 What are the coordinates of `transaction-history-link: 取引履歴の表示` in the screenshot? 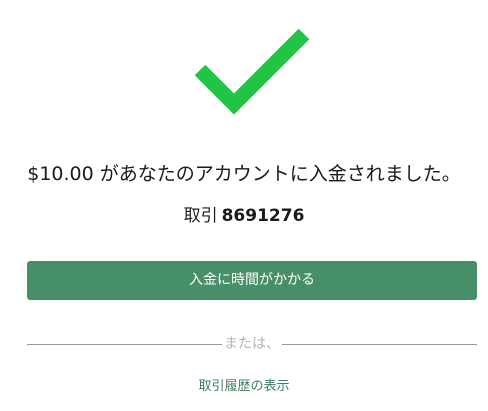 It's located at (243, 386).